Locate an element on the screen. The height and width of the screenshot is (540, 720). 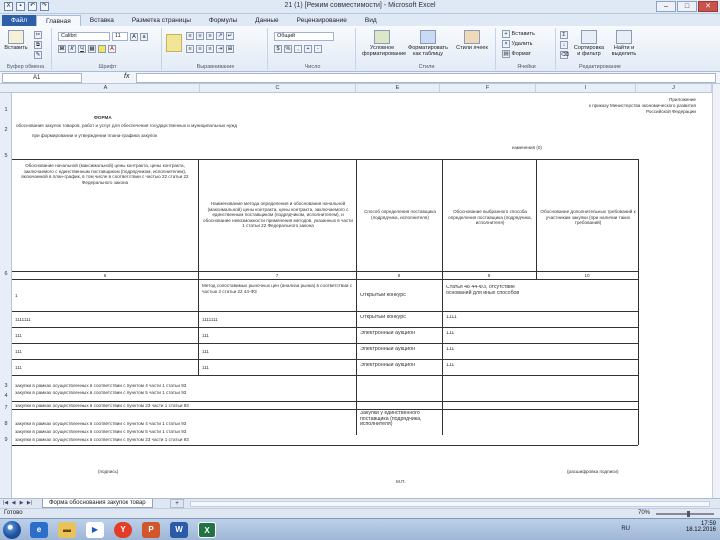
name-box: A1 is located at coordinates (42, 78).